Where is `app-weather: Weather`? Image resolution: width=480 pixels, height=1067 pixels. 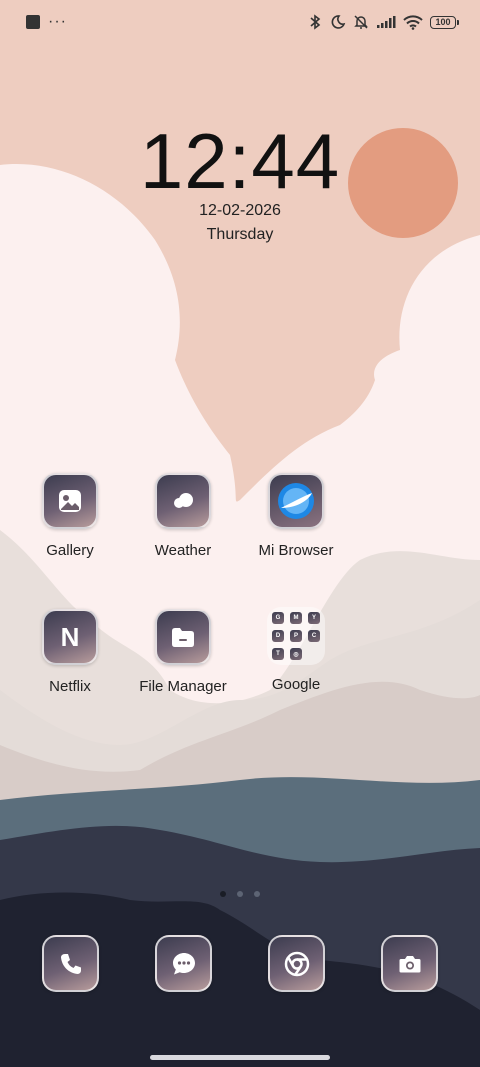 app-weather: Weather is located at coordinates (183, 516).